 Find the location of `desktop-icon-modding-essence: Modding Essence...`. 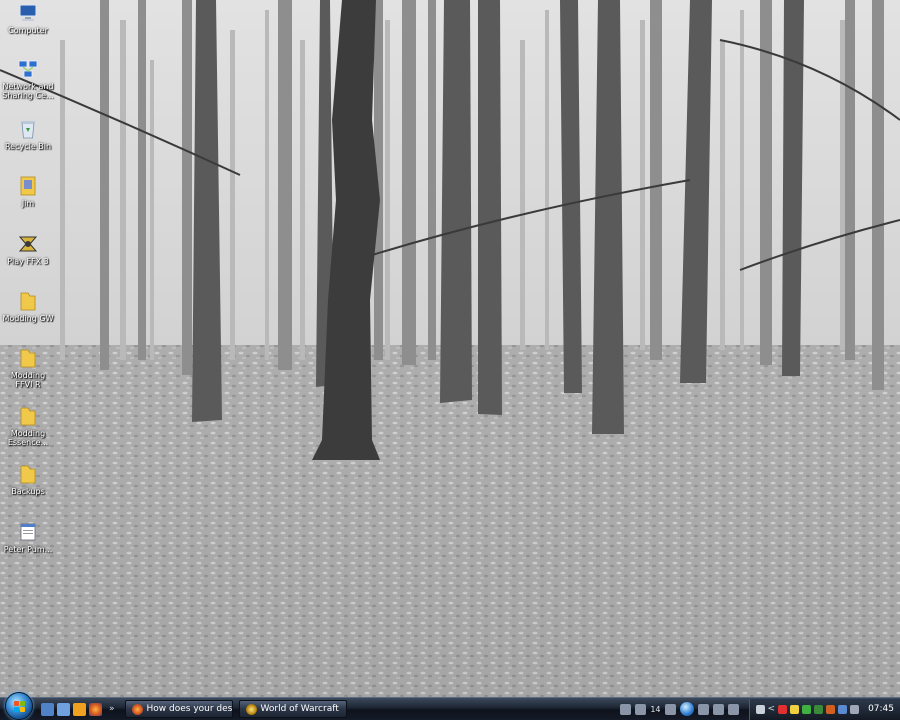

desktop-icon-modding-essence: Modding Essence... is located at coordinates (28, 426).